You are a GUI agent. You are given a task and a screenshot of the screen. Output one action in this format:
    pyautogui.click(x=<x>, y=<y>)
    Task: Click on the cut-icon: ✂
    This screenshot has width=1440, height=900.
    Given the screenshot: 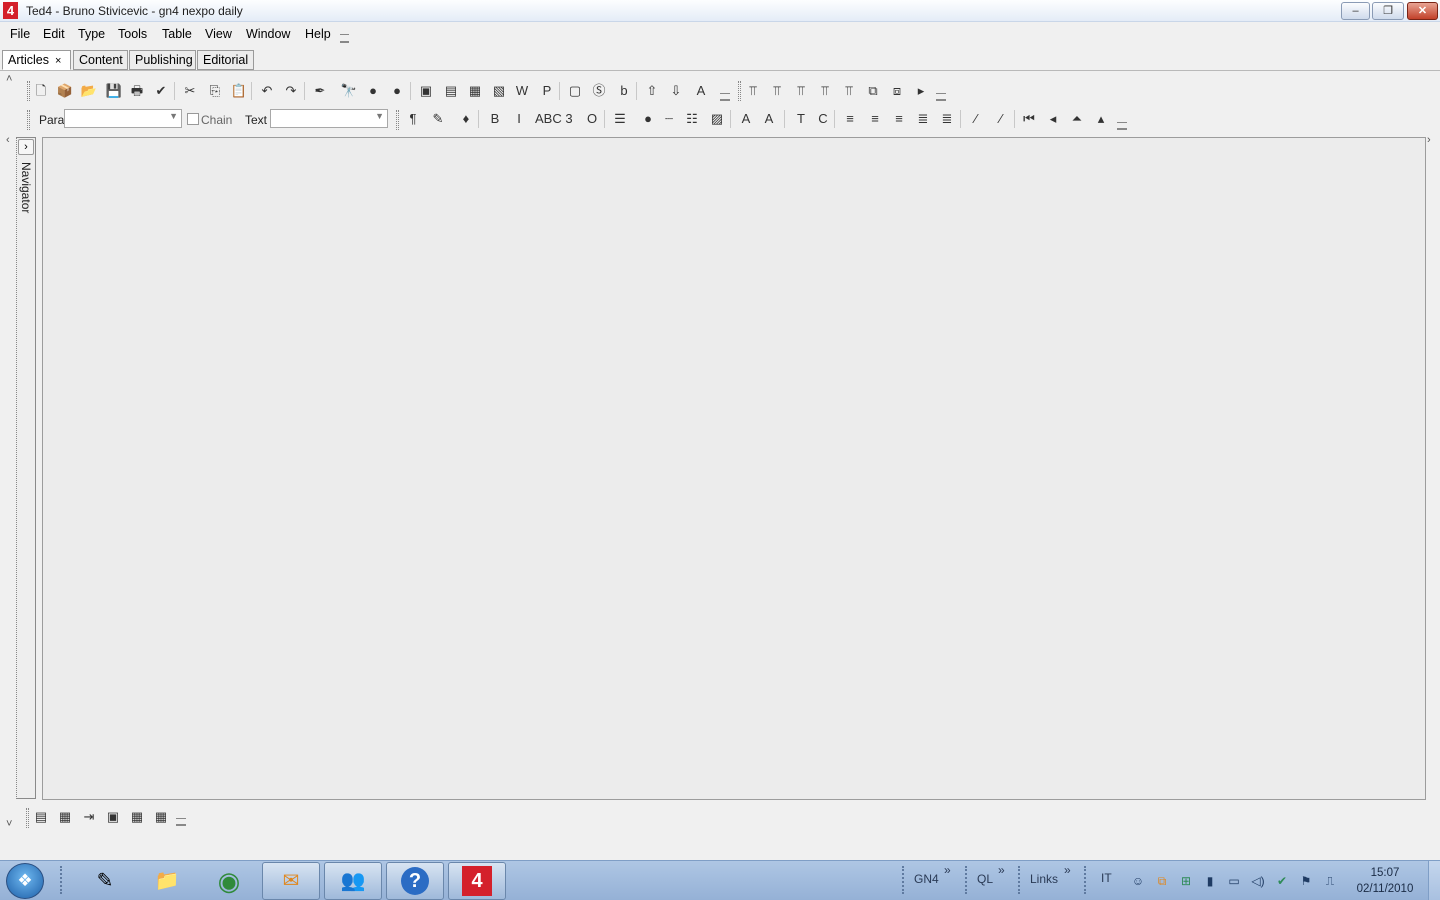 What is the action you would take?
    pyautogui.click(x=190, y=91)
    